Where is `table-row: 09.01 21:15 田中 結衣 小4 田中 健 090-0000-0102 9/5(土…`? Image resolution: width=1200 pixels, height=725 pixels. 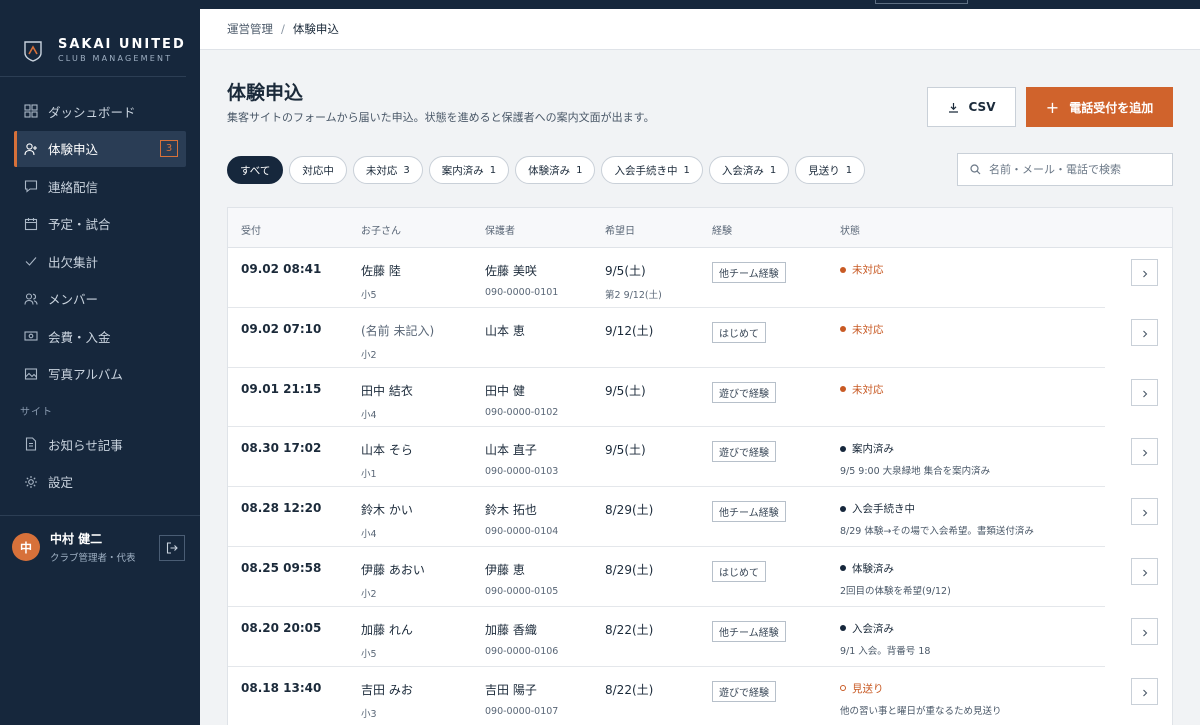
table-row: 09.01 21:15 田中 結衣 小4 田中 健 090-0000-0102 9/5(土… is located at coordinates (693, 398).